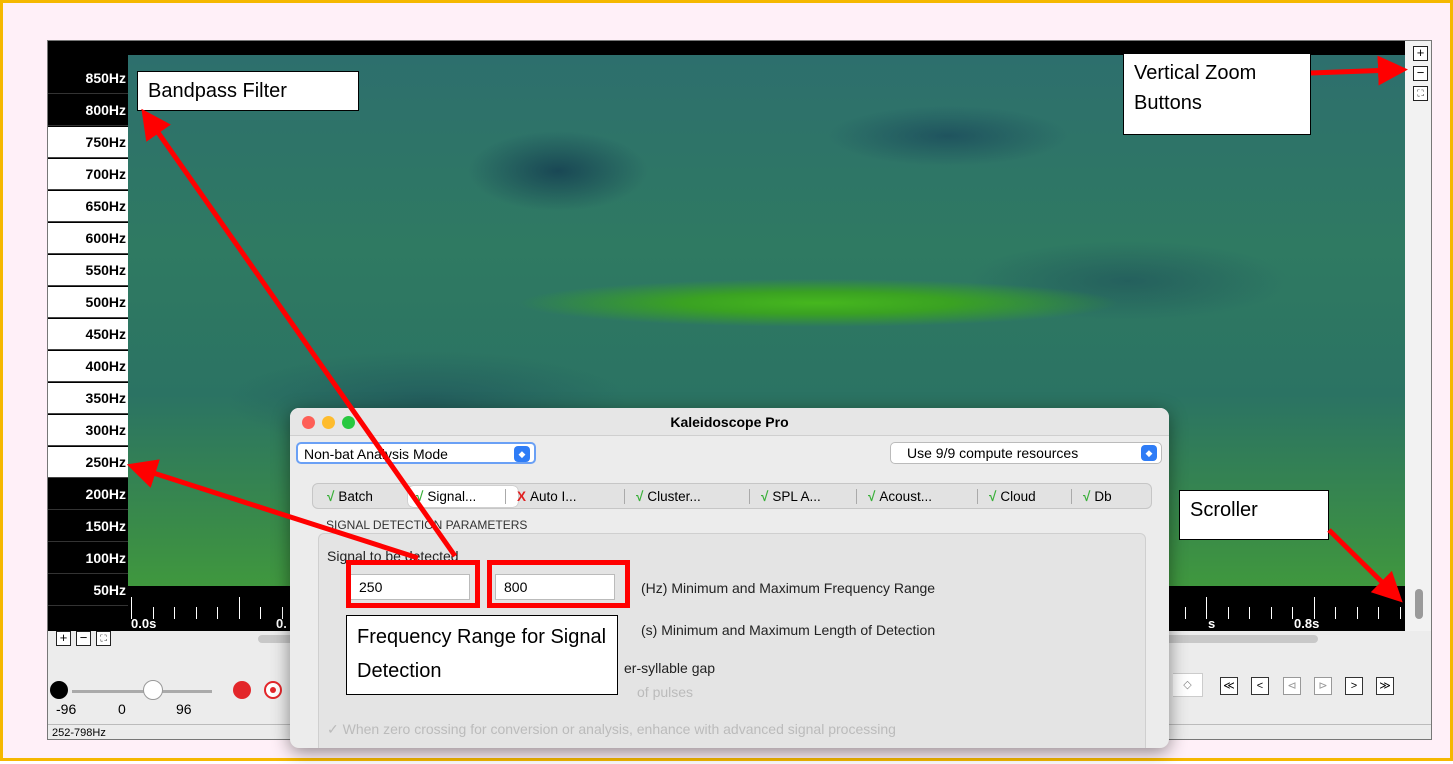 This screenshot has width=1453, height=764. Describe the element at coordinates (299, 333) in the screenshot. I see `bandpass-arrow-top` at that location.